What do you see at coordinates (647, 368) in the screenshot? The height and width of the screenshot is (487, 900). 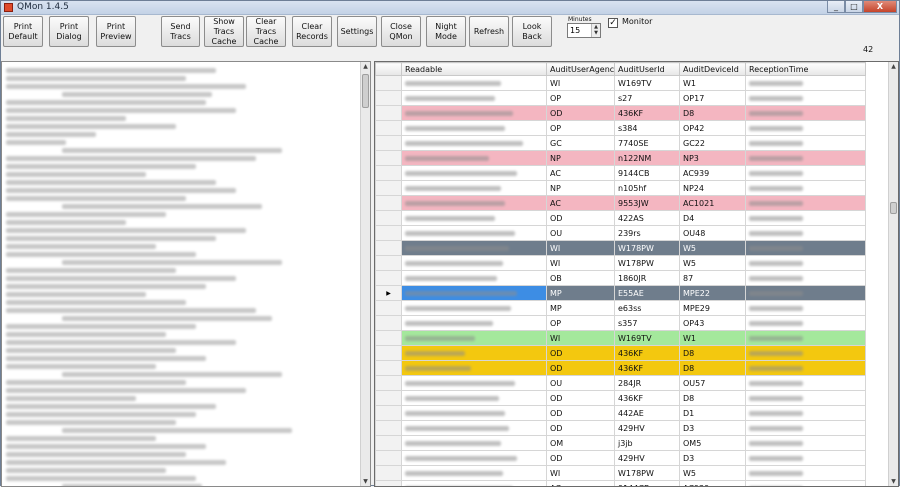 I see `user-cell: 436KF` at bounding box center [647, 368].